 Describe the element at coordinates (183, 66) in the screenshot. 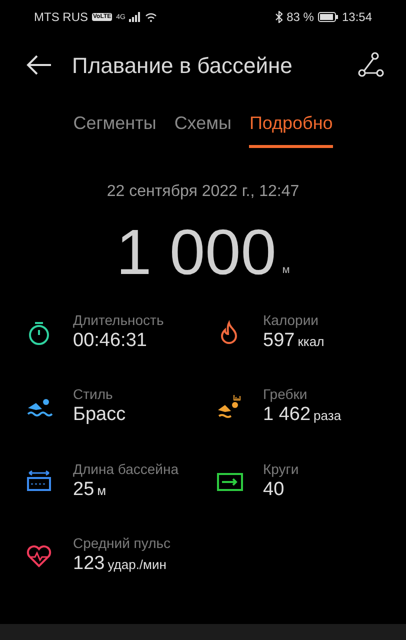

I see `page-title: Плавание в бассейне` at that location.